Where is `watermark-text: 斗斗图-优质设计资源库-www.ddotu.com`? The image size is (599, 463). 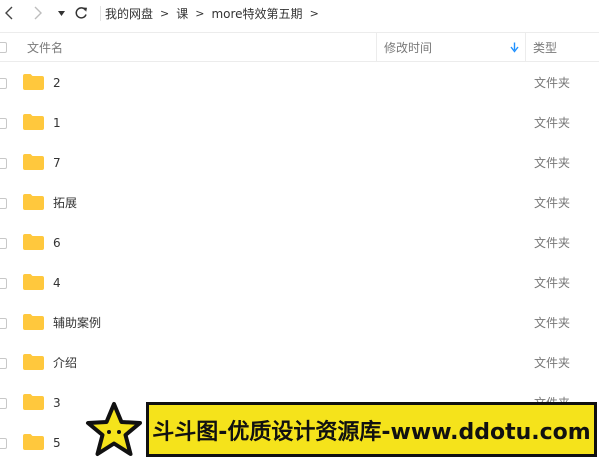 watermark-text: 斗斗图-优质设计资源库-www.ddotu.com is located at coordinates (371, 432).